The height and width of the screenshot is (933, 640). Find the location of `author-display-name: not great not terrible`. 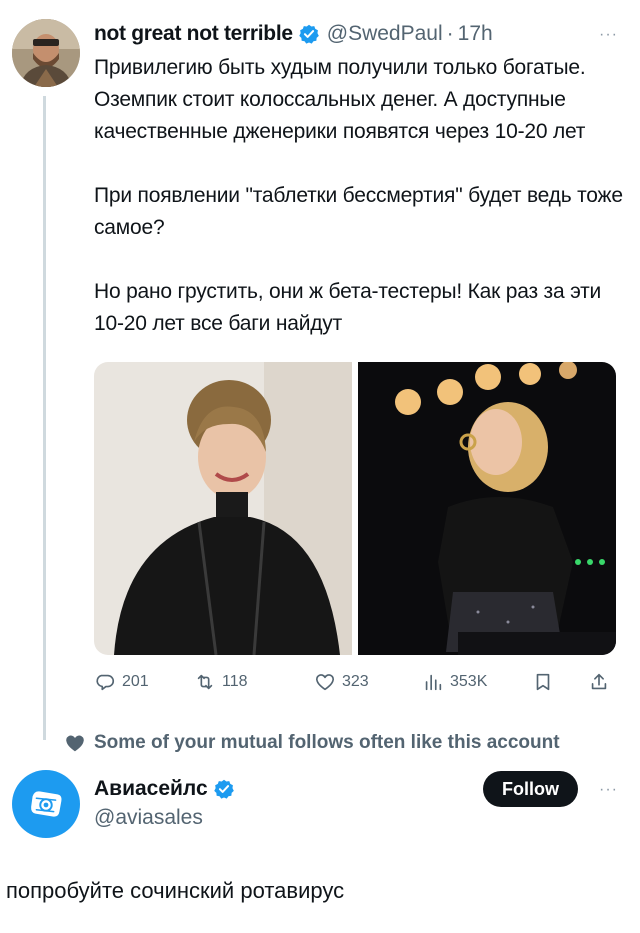

author-display-name: not great not terrible is located at coordinates (193, 34).